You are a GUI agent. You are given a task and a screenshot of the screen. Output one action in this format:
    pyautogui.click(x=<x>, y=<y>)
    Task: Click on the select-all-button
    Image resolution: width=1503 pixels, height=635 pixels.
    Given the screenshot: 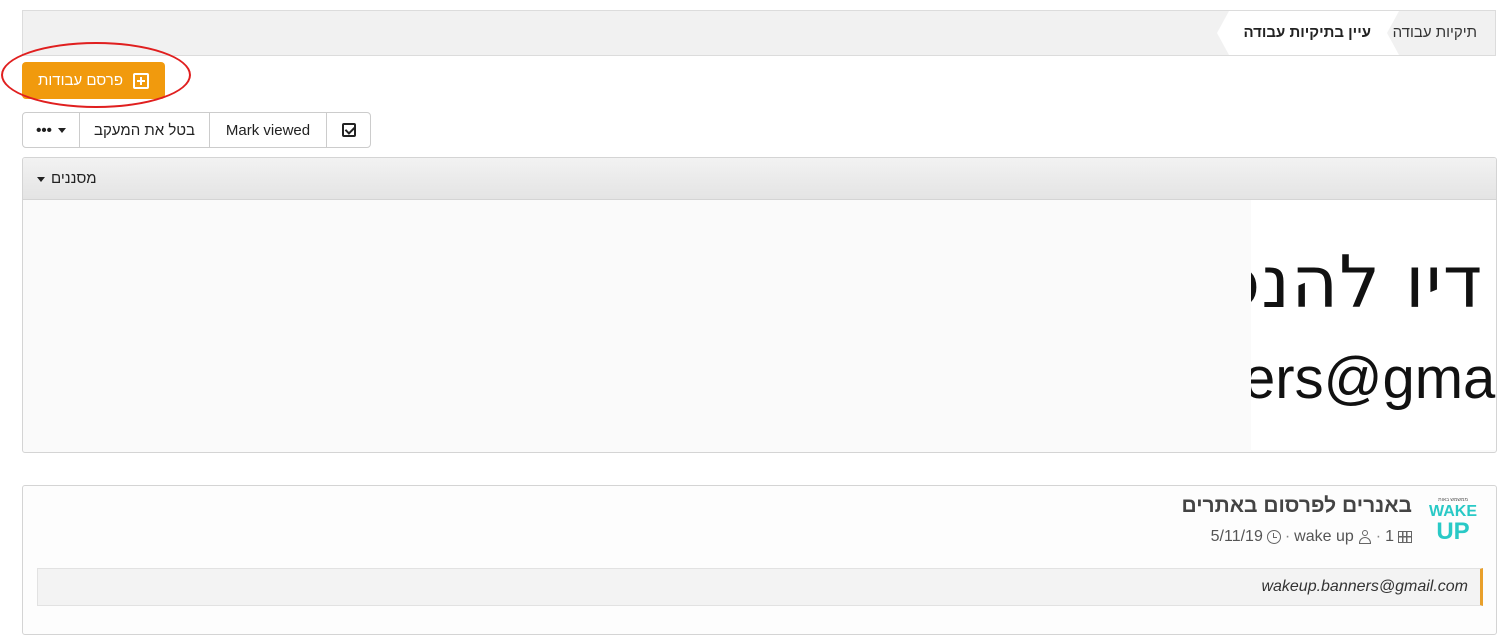 What is the action you would take?
    pyautogui.click(x=348, y=130)
    